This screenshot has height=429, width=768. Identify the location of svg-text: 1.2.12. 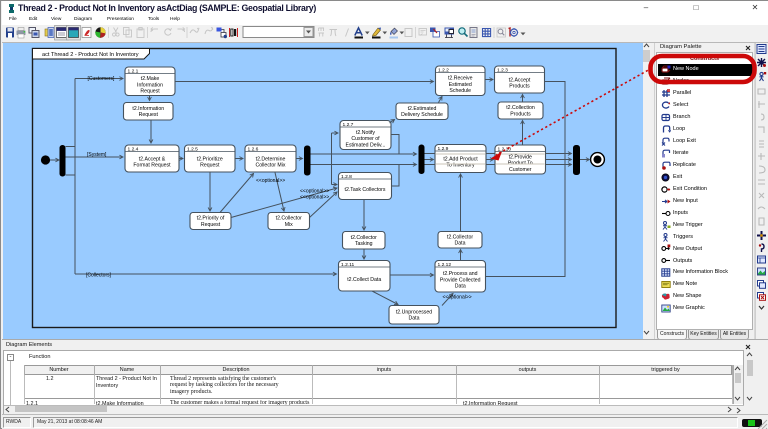
(445, 265).